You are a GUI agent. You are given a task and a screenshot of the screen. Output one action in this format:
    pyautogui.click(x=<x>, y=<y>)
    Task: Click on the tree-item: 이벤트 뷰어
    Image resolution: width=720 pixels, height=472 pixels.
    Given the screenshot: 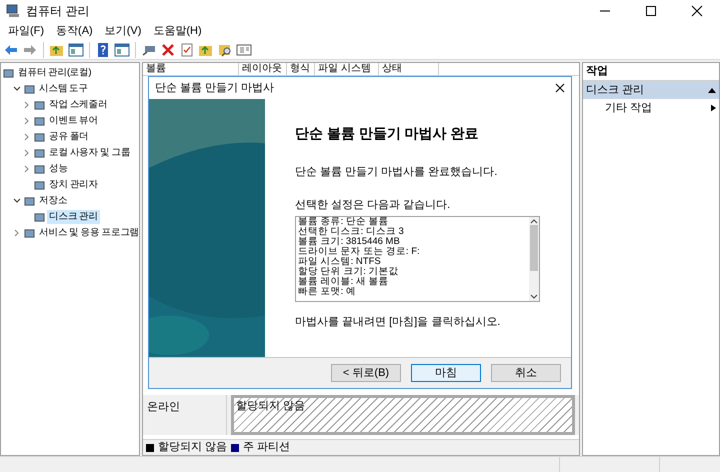 What is the action you would take?
    pyautogui.click(x=73, y=121)
    